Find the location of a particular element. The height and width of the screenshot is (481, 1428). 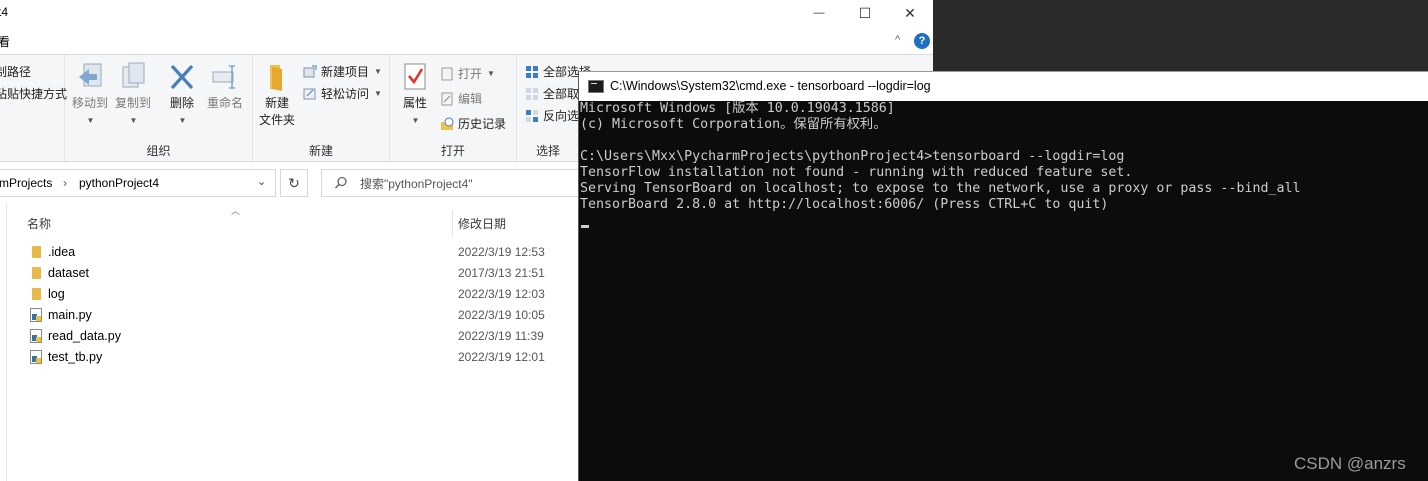

new-item-button: 新建项目 ▼ is located at coordinates (342, 71).